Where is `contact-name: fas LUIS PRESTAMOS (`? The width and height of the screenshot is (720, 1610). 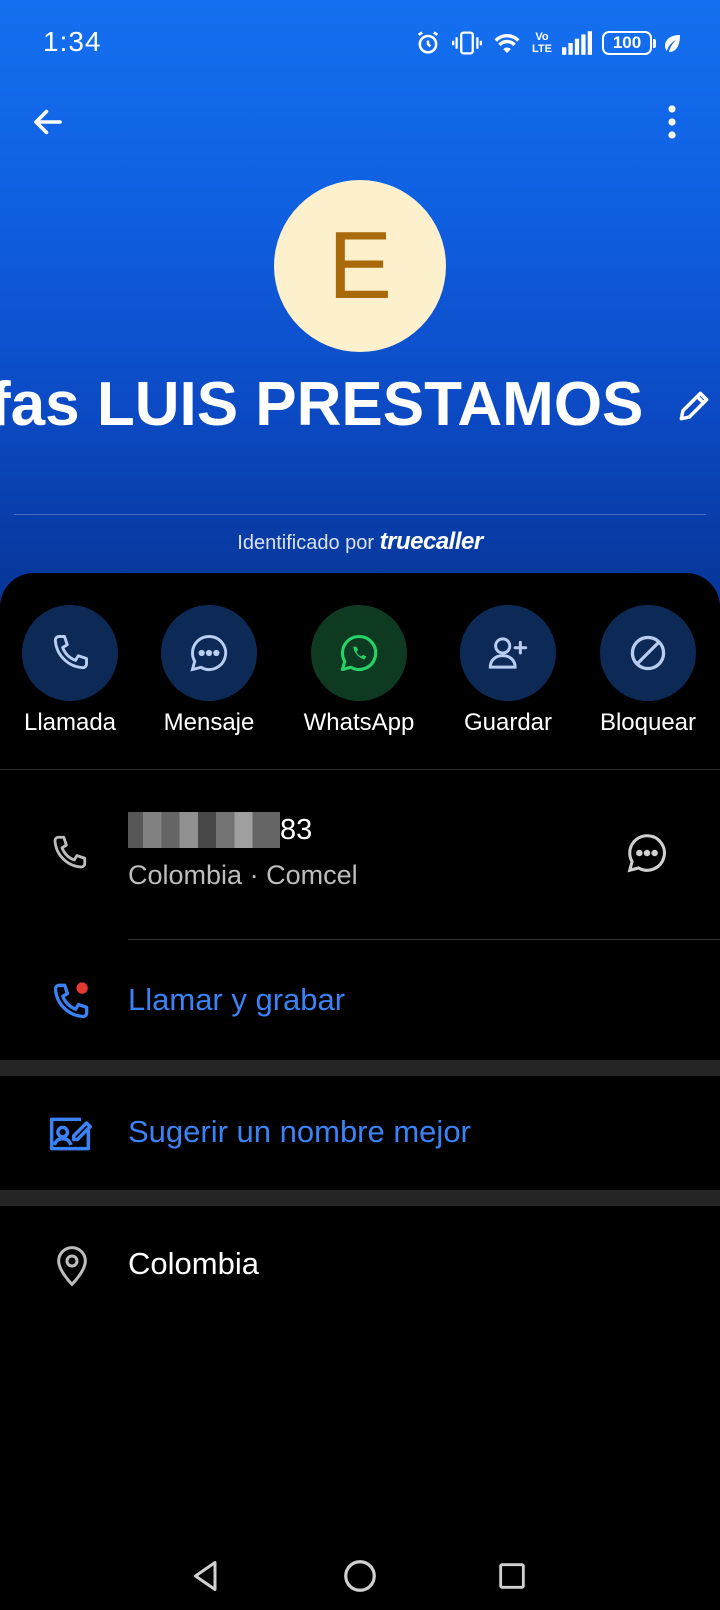 contact-name: fas LUIS PRESTAMOS ( is located at coordinates (330, 404).